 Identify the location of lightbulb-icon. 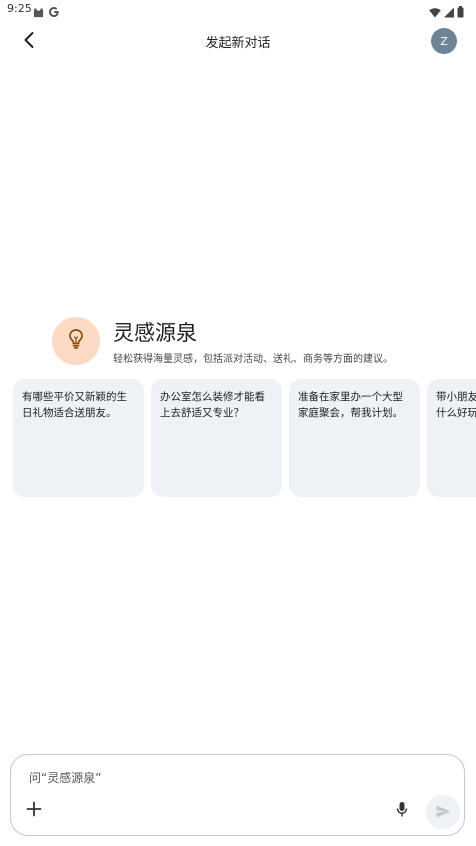
(76, 341).